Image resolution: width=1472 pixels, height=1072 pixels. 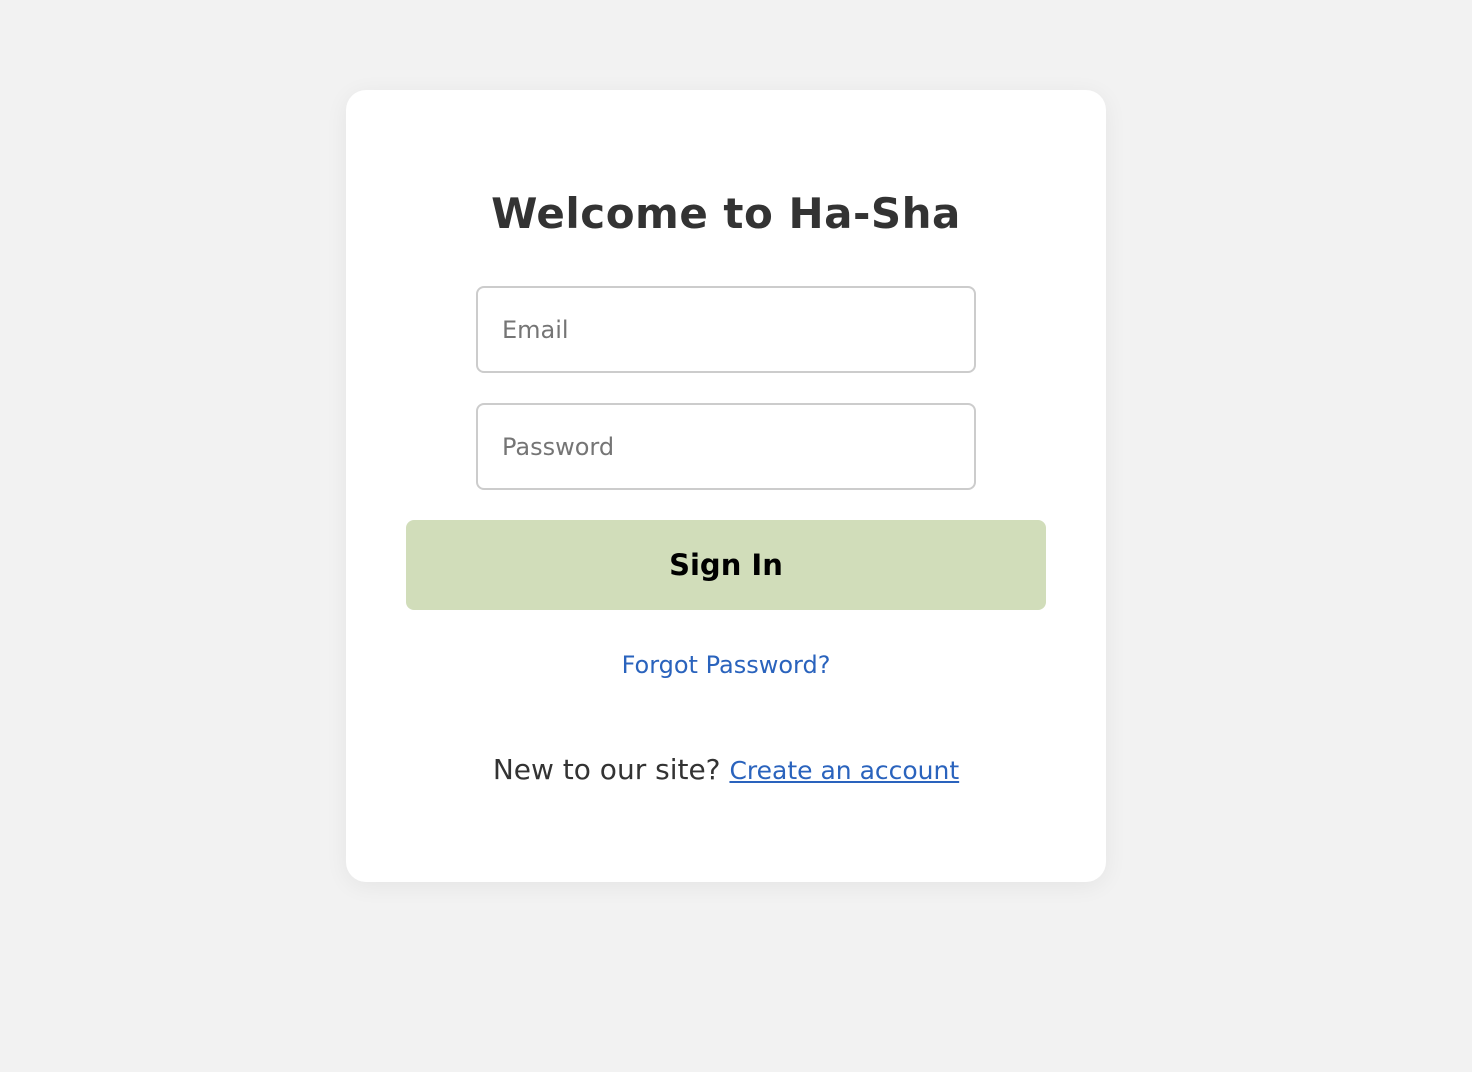 What do you see at coordinates (726, 329) in the screenshot?
I see `email-field` at bounding box center [726, 329].